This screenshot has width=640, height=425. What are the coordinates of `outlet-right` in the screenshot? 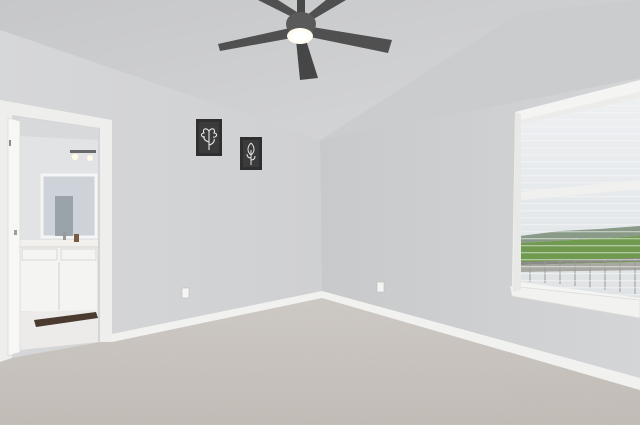 It's located at (380, 287).